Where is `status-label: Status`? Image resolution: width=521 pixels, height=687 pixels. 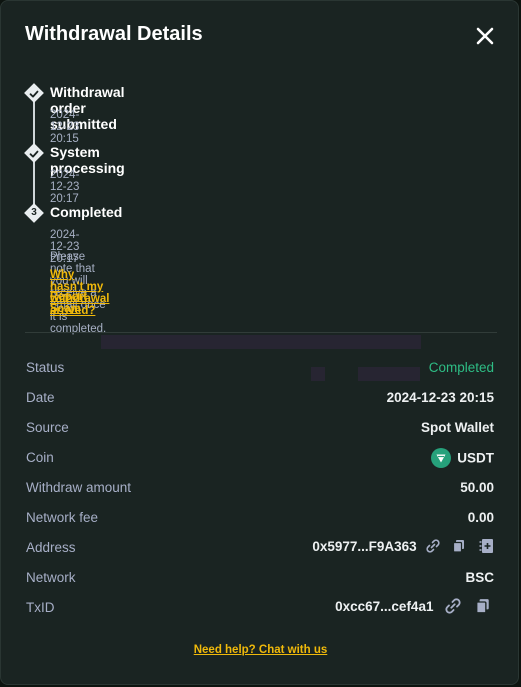
status-label: Status is located at coordinates (45, 367).